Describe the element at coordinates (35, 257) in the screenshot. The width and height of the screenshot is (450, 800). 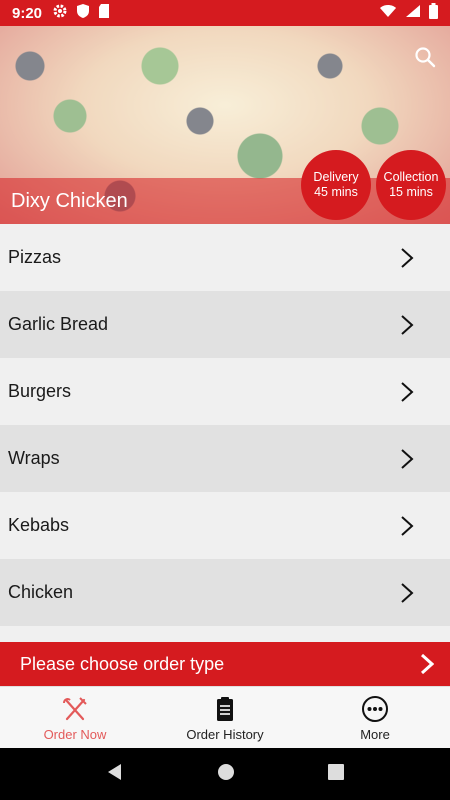
I see `menu-item-label: Pizzas` at that location.